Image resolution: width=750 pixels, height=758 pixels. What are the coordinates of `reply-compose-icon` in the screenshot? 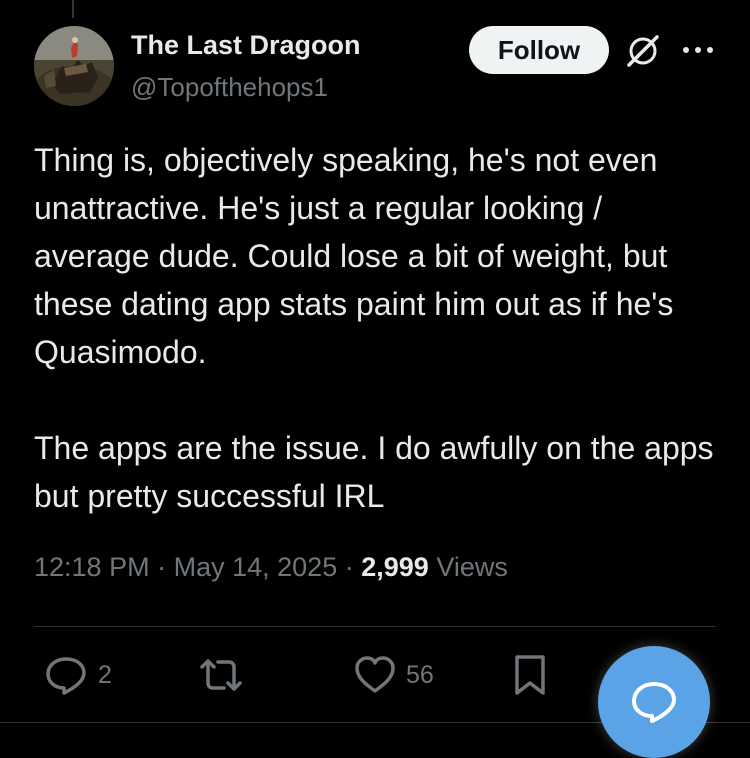 It's located at (654, 702).